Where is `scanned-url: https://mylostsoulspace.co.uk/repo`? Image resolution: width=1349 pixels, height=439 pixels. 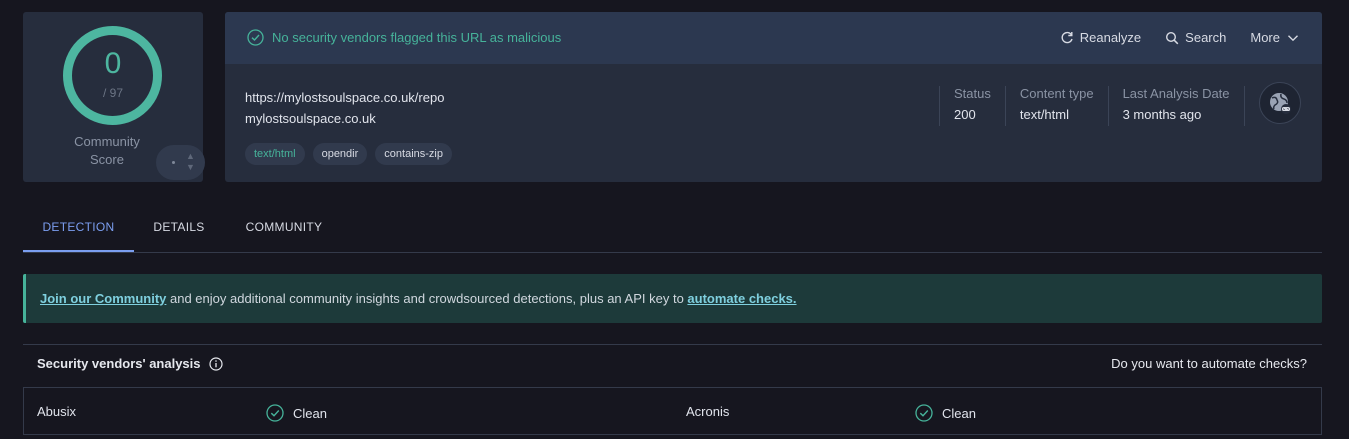 scanned-url: https://mylostsoulspace.co.uk/repo is located at coordinates (344, 97).